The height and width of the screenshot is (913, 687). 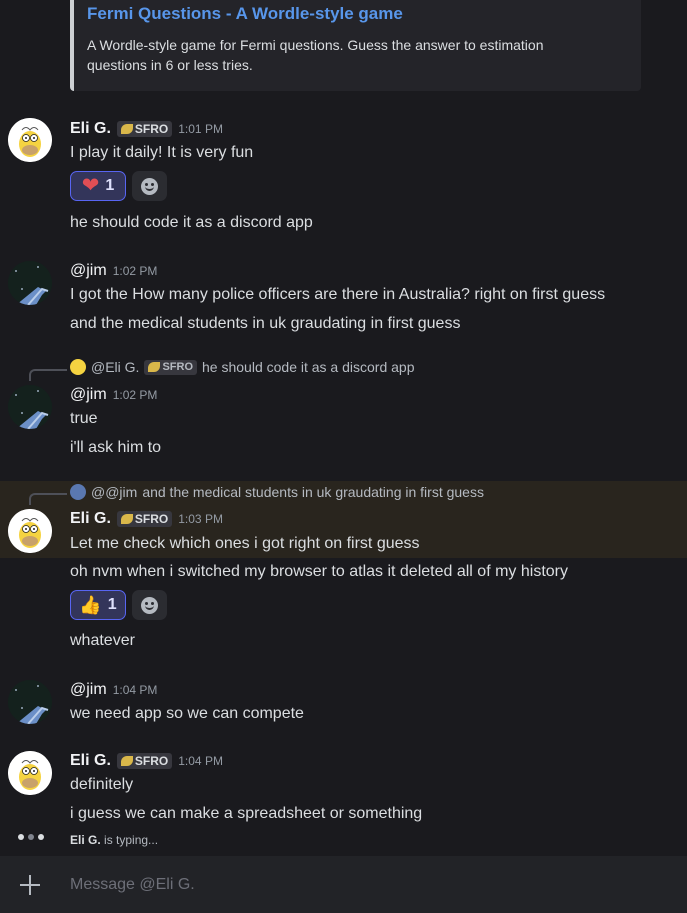 I want to click on message-header: Eli G. SFRO 1:04 PM, so click(x=146, y=761).